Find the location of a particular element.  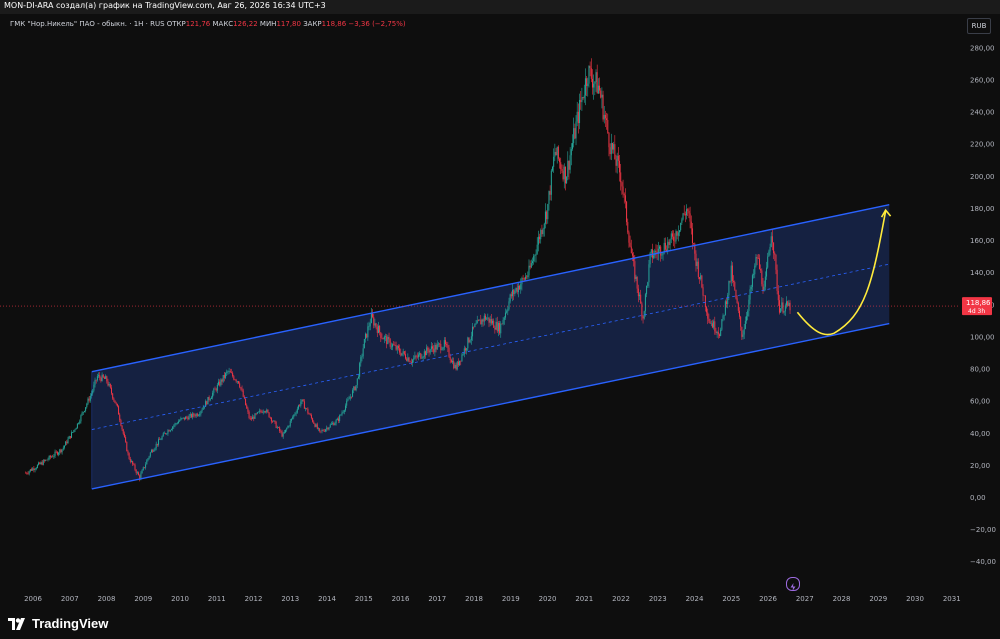

y-tick-label: 40,00 is located at coordinates (980, 434).